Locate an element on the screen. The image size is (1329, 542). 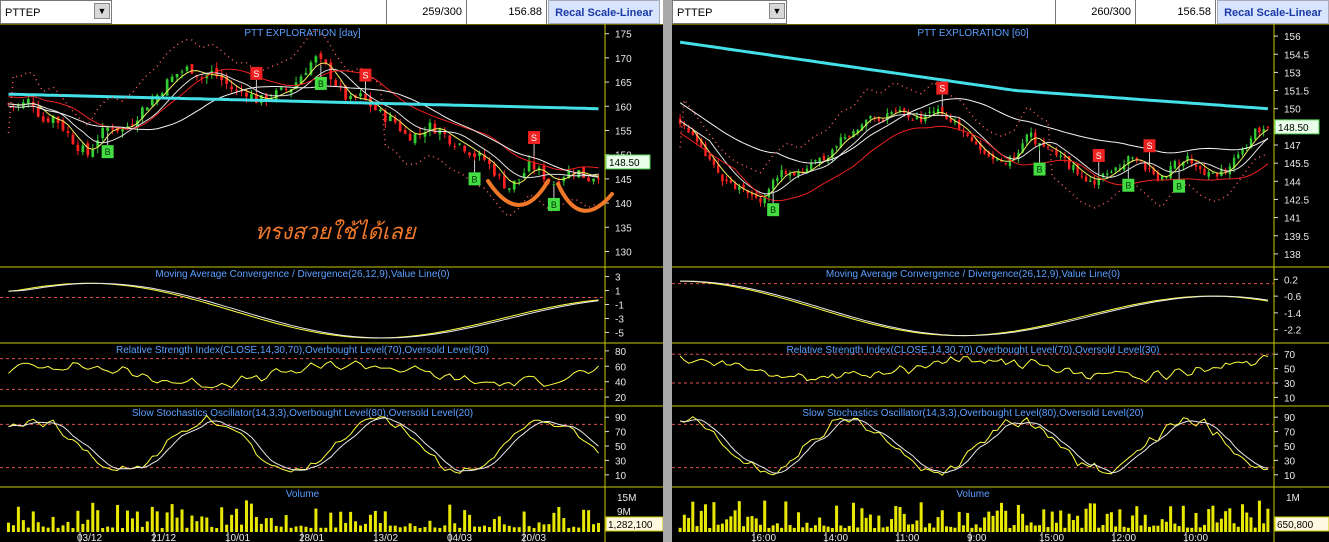
indicator-axis-tick-label: 3 is located at coordinates (618, 278).